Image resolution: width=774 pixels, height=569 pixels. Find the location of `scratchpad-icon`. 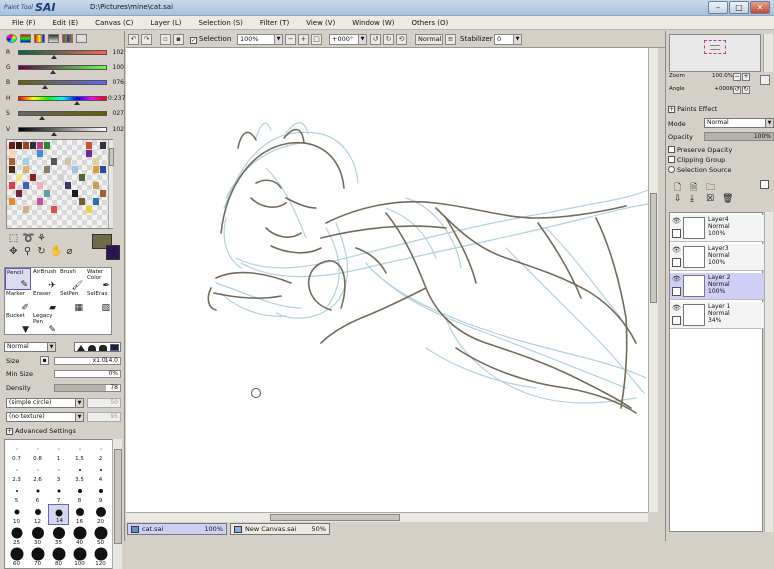

scratchpad-icon is located at coordinates (81, 38).